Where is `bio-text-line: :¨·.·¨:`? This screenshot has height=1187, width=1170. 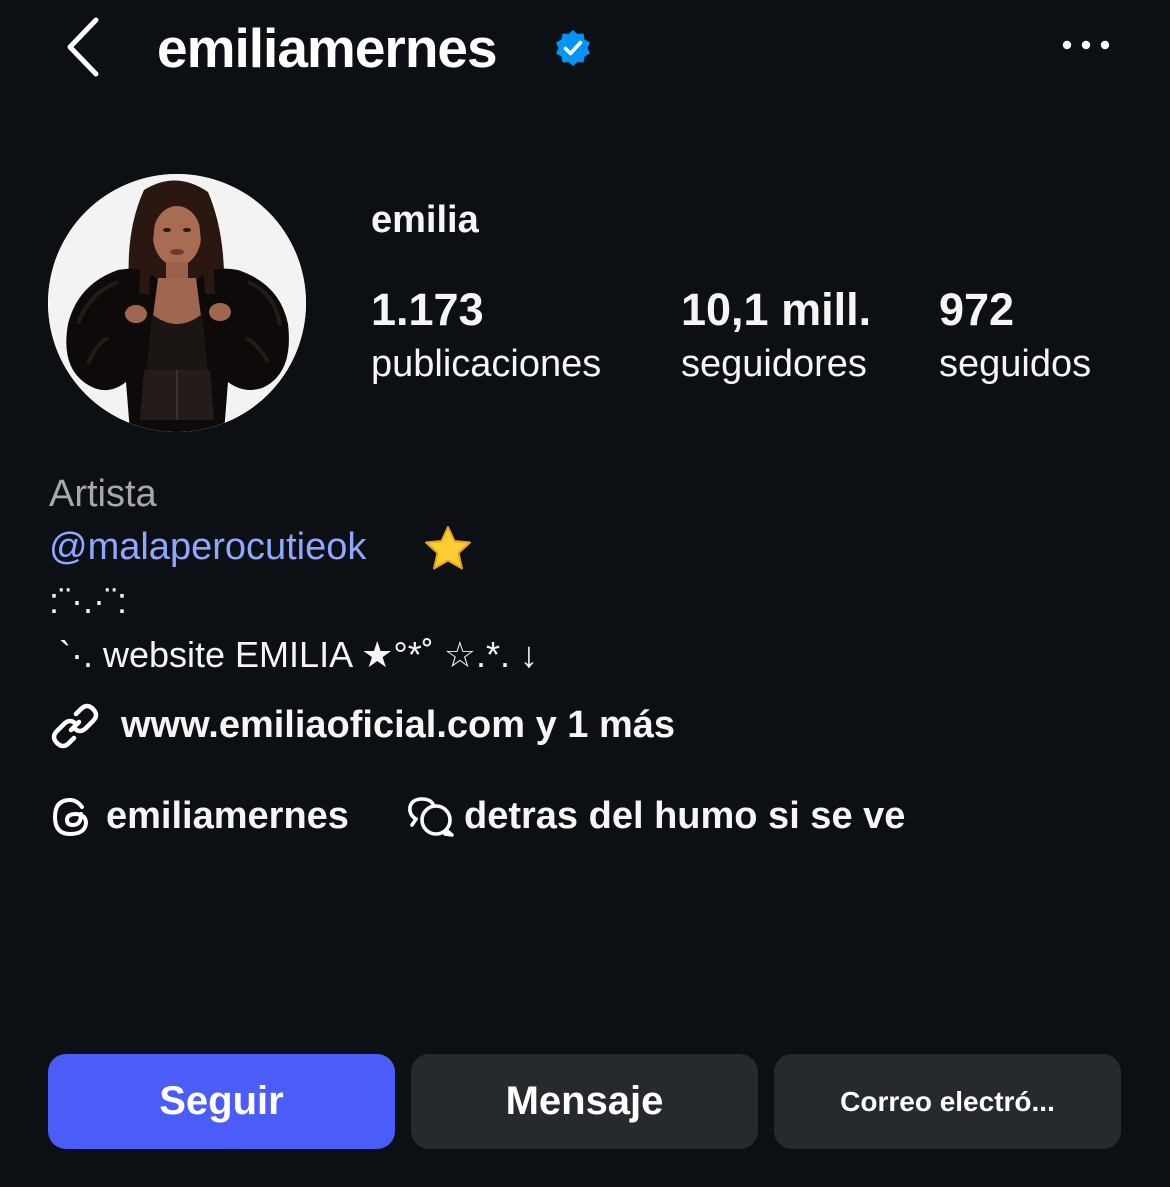
bio-text-line: :¨·.·¨: is located at coordinates (88, 600).